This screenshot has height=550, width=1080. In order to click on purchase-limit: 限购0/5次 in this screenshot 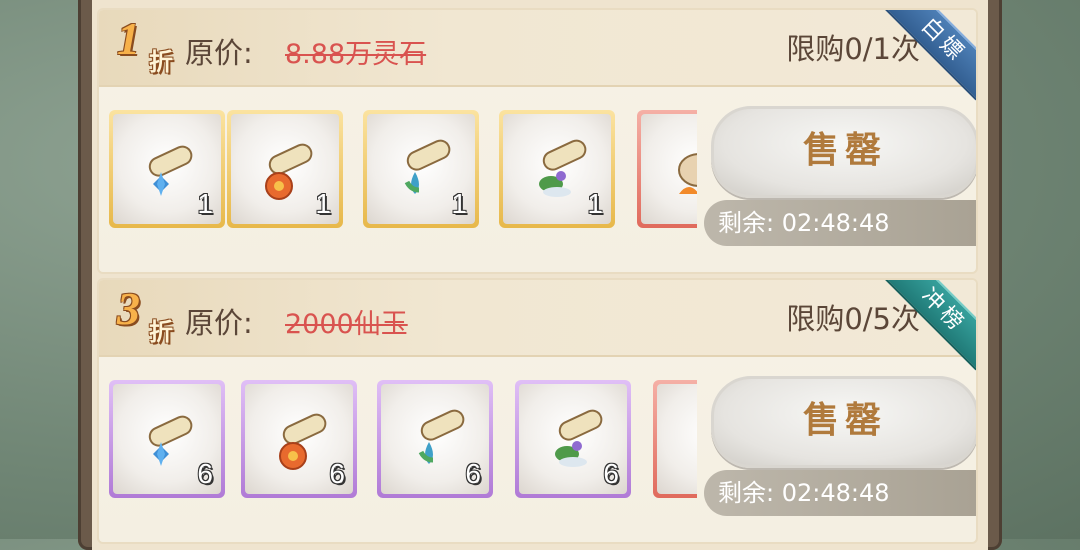, I will do `click(853, 319)`.